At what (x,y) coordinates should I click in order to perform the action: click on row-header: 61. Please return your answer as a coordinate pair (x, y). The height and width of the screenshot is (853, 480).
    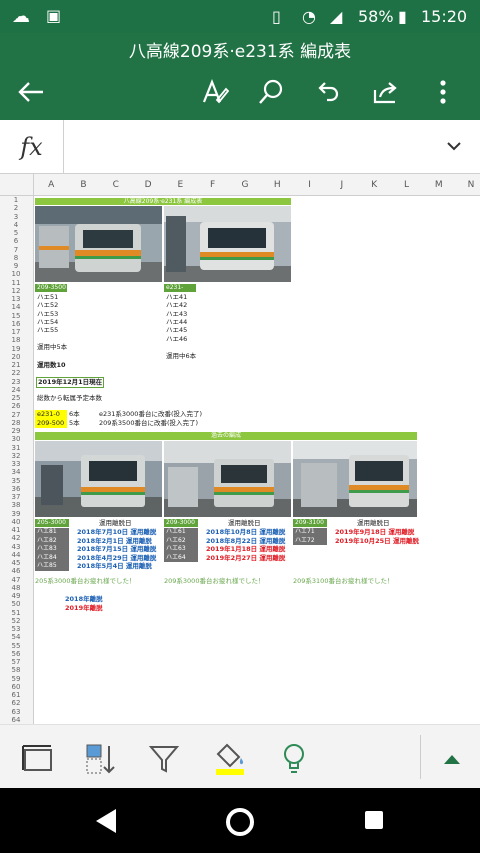
    Looking at the image, I should click on (16, 695).